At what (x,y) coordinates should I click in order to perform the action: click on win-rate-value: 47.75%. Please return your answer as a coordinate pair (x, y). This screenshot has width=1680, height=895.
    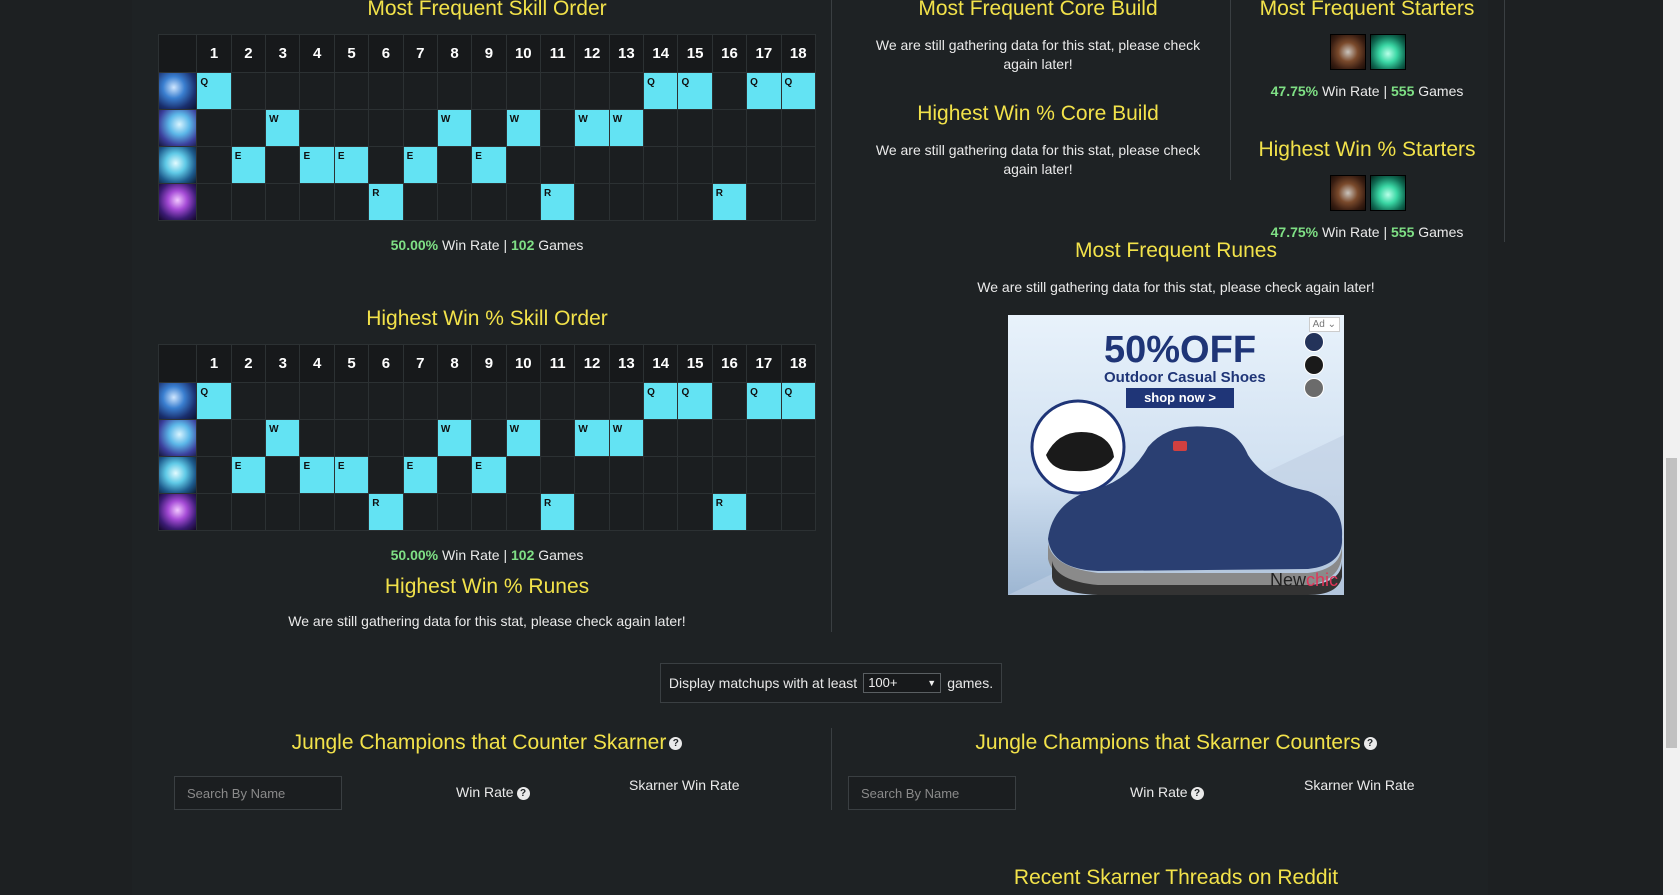
    Looking at the image, I should click on (1294, 232).